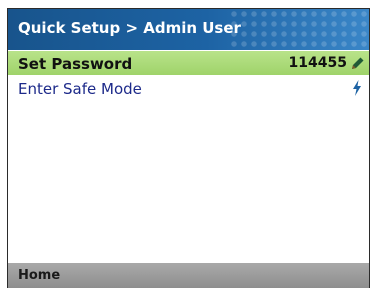  Describe the element at coordinates (80, 89) in the screenshot. I see `menu-item-label: Enter Safe Mode` at that location.